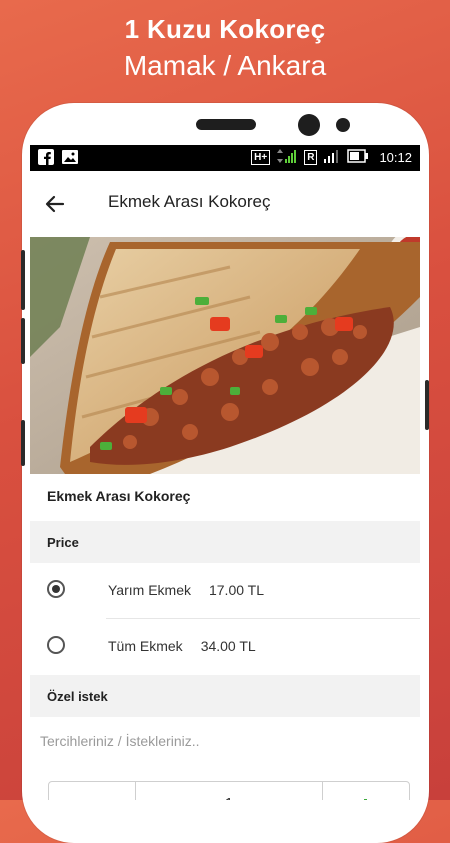 This screenshot has height=843, width=450. I want to click on increase-quantity-button, so click(365, 791).